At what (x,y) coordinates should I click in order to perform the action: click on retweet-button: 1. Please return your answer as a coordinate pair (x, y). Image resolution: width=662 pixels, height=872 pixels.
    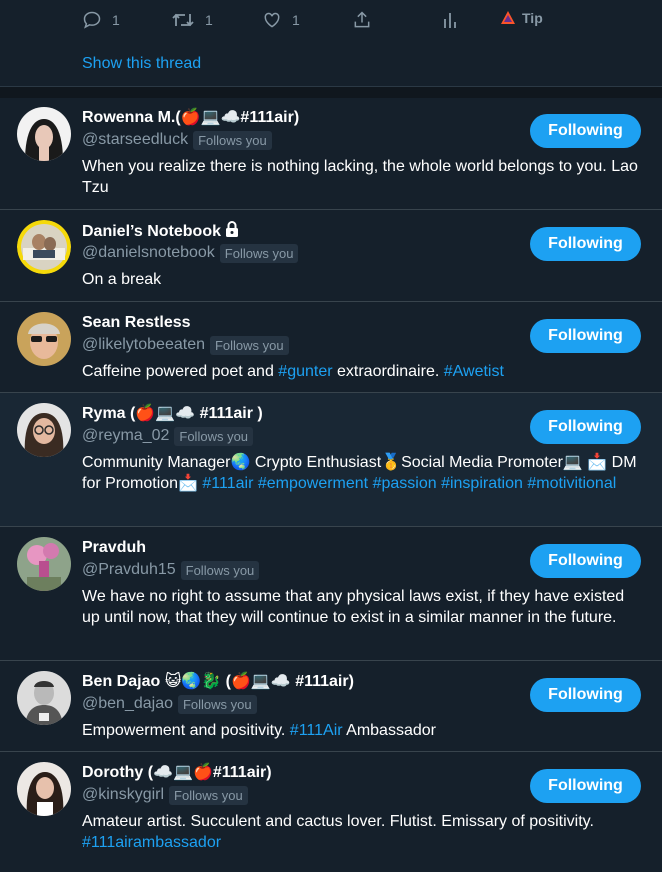
    Looking at the image, I should click on (192, 20).